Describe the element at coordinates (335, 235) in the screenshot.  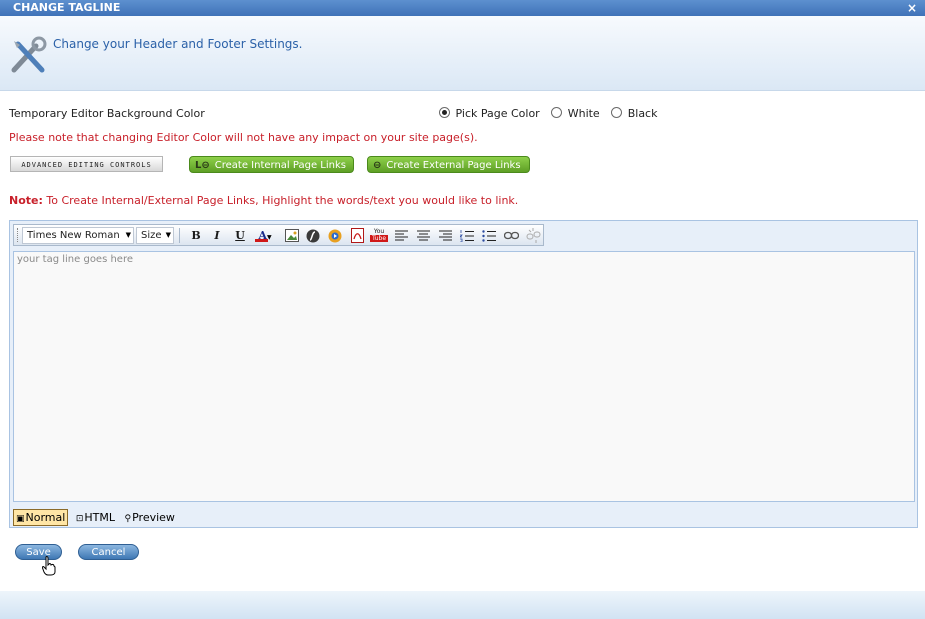
I see `media-icon` at that location.